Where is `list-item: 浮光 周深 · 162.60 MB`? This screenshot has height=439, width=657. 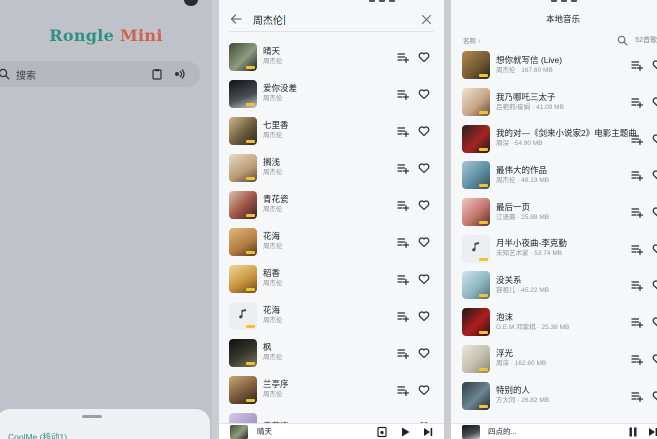 list-item: 浮光 周深 · 162.60 MB is located at coordinates (554, 359).